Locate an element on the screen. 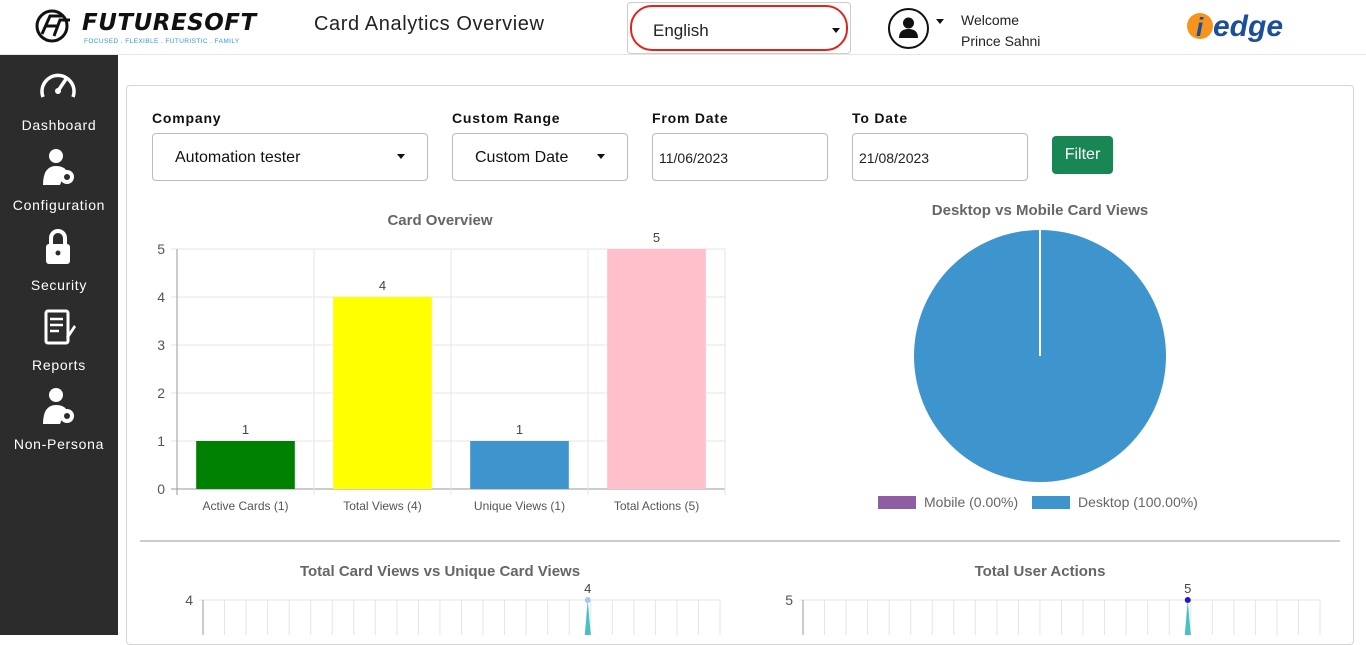 Image resolution: width=1366 pixels, height=645 pixels. y-tick-label: 1 is located at coordinates (161, 441).